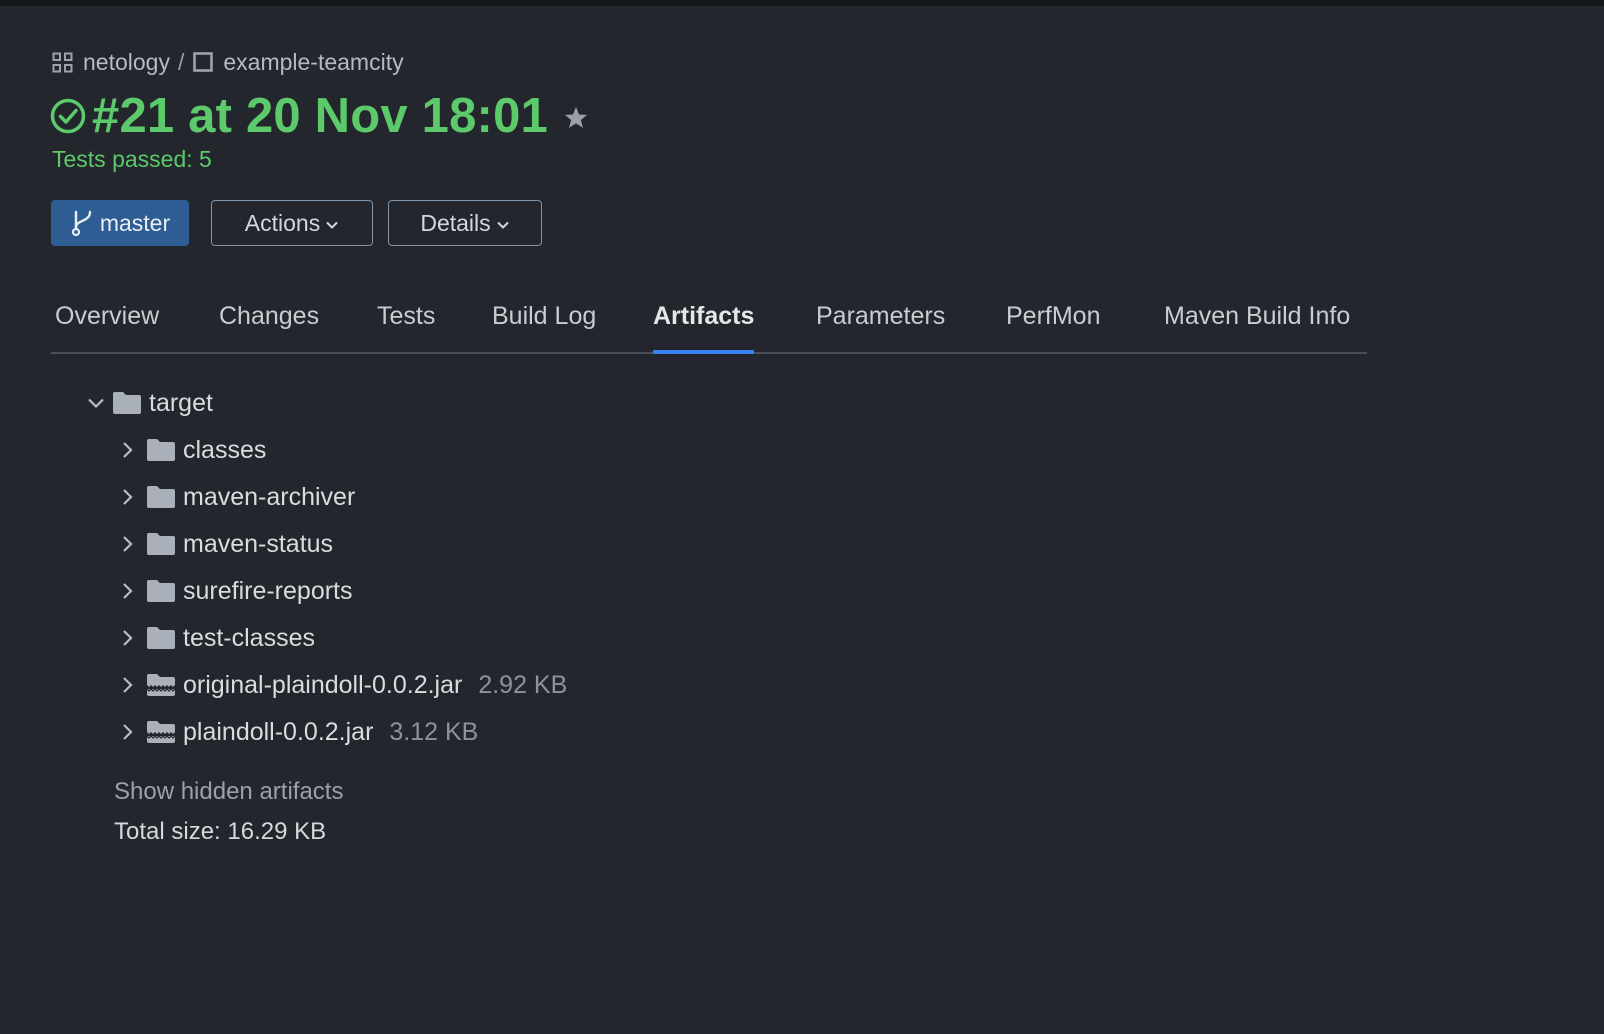  What do you see at coordinates (313, 61) in the screenshot?
I see `breadcrumb-build-config-label: example-teamcity` at bounding box center [313, 61].